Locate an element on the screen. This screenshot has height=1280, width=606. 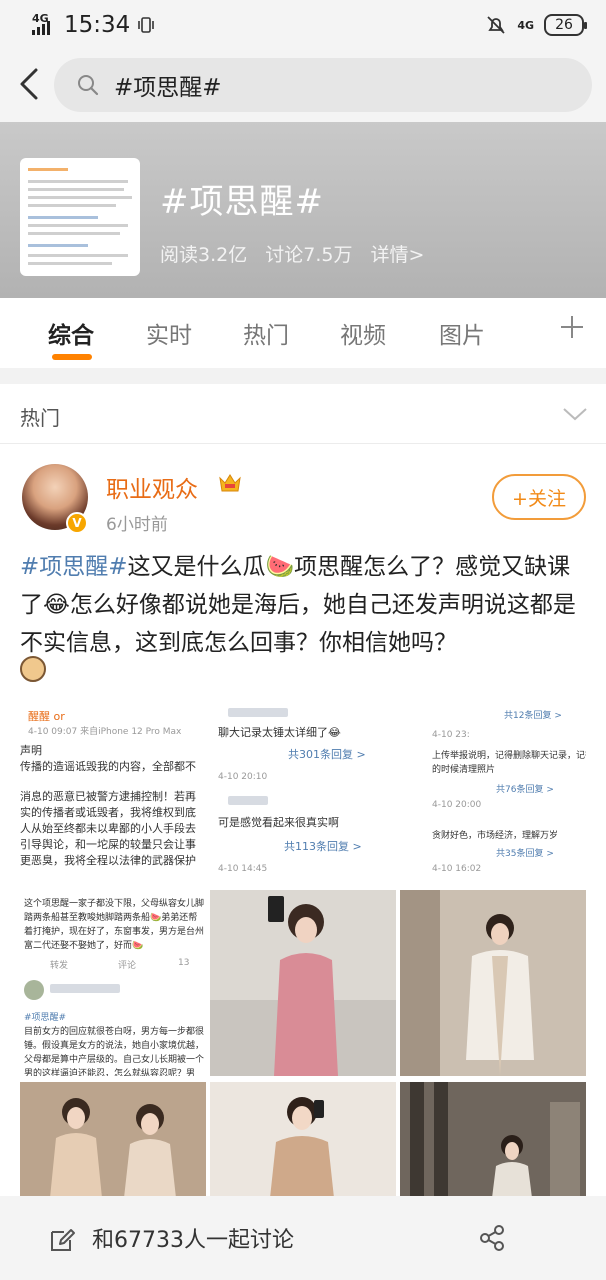
img1-meta: 4-10 09:07 来自iPhone 12 Pro Max is located at coordinates (105, 732).